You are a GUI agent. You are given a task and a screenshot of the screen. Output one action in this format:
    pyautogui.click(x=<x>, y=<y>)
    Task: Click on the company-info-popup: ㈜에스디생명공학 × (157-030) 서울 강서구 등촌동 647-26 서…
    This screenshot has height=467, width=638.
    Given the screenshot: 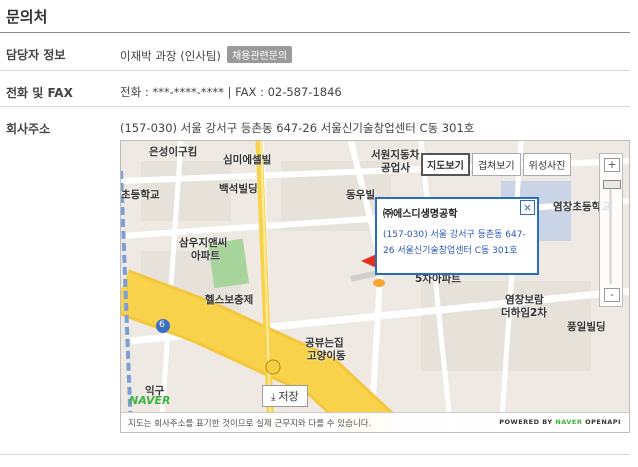 What is the action you would take?
    pyautogui.click(x=457, y=236)
    